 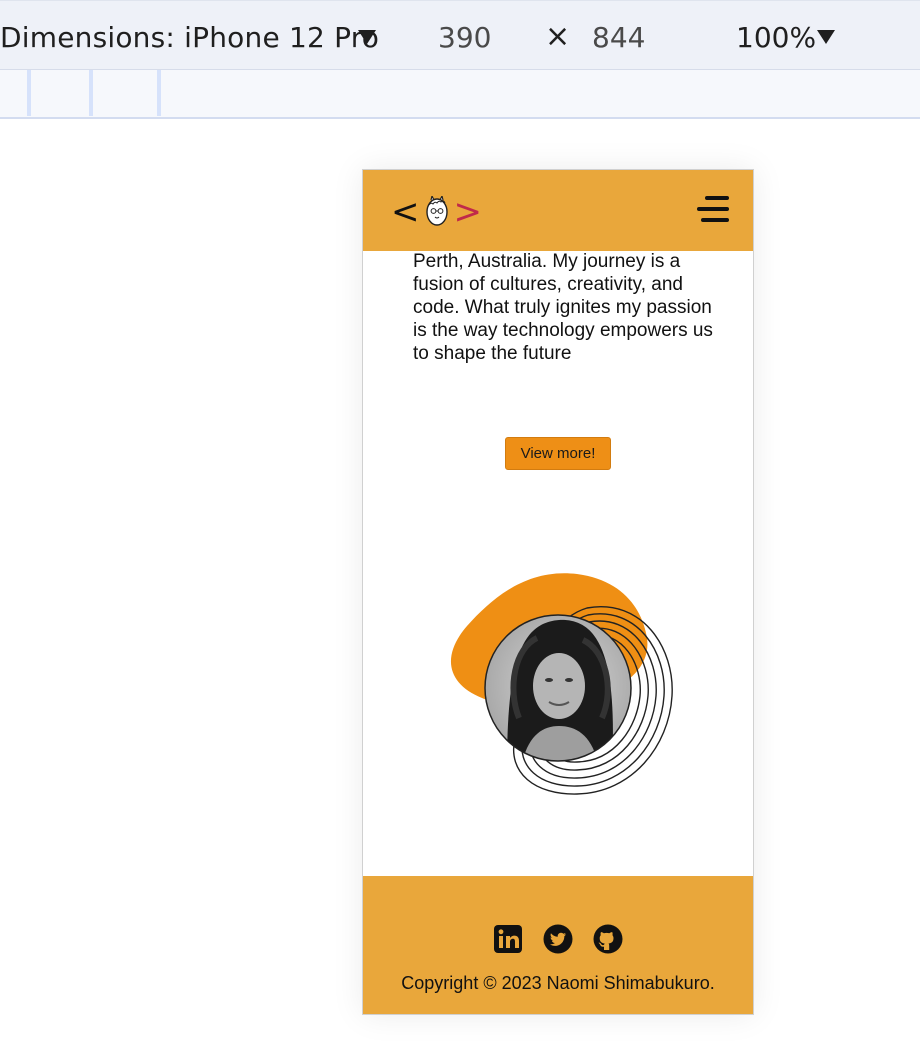 I want to click on zoom-caret-icon, so click(x=826, y=37).